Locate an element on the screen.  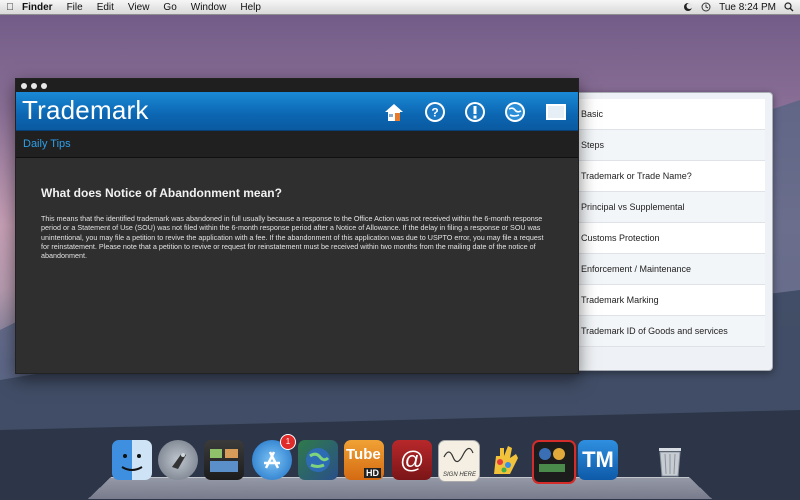
list-item: Trademark ID of Goods and services is located at coordinates (671, 331).